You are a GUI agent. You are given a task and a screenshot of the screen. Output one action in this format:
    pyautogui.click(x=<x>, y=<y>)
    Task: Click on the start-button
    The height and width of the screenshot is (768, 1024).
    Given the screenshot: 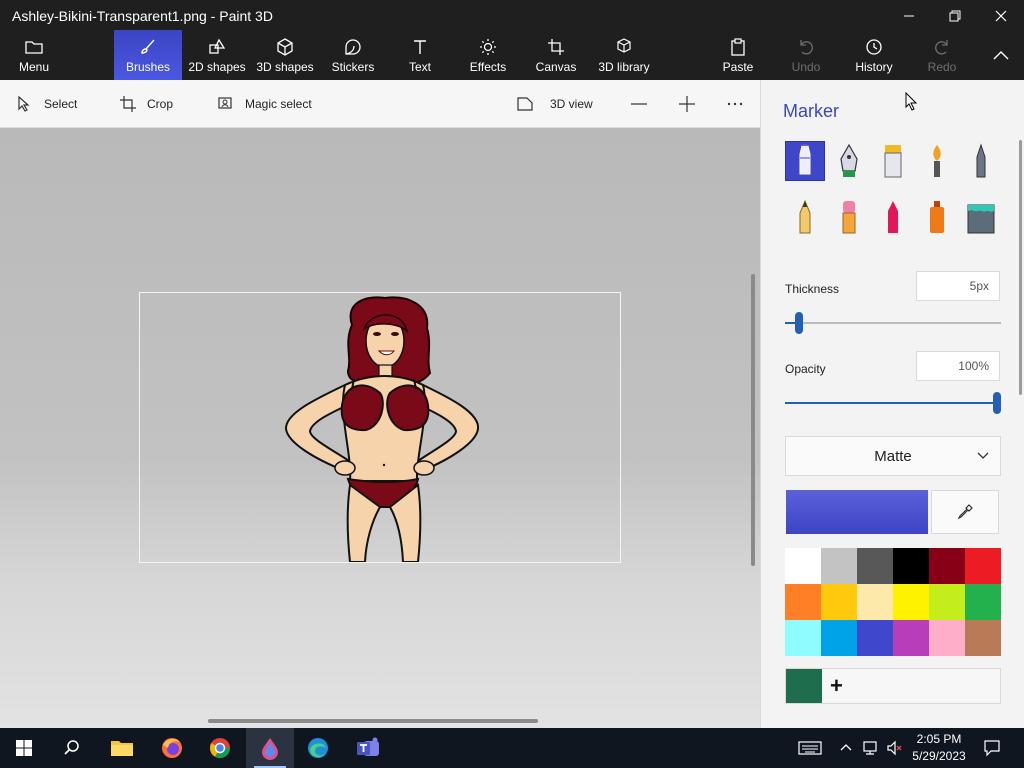 What is the action you would take?
    pyautogui.click(x=24, y=748)
    